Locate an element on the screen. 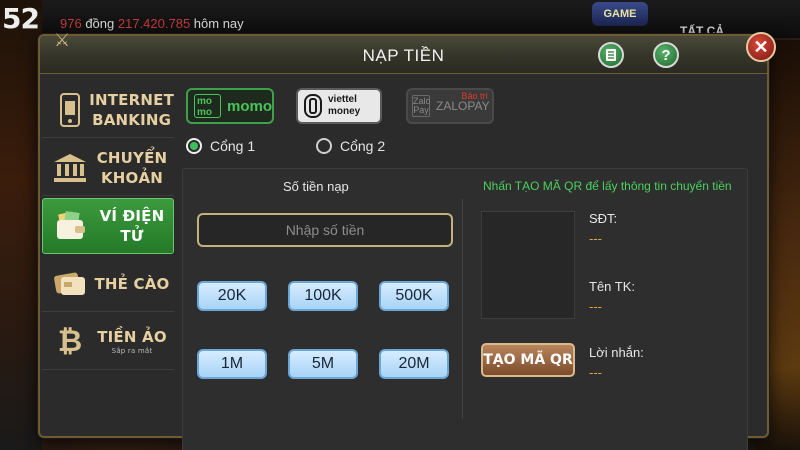 The height and width of the screenshot is (450, 800). sidebar-item-label: TIỀN ẢO Sắp ra mắt is located at coordinates (132, 341).